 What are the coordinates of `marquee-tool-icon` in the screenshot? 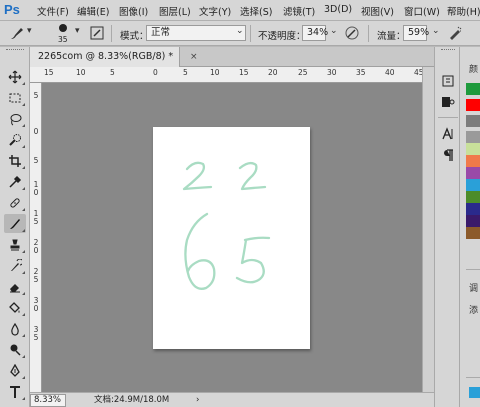 It's located at (15, 97).